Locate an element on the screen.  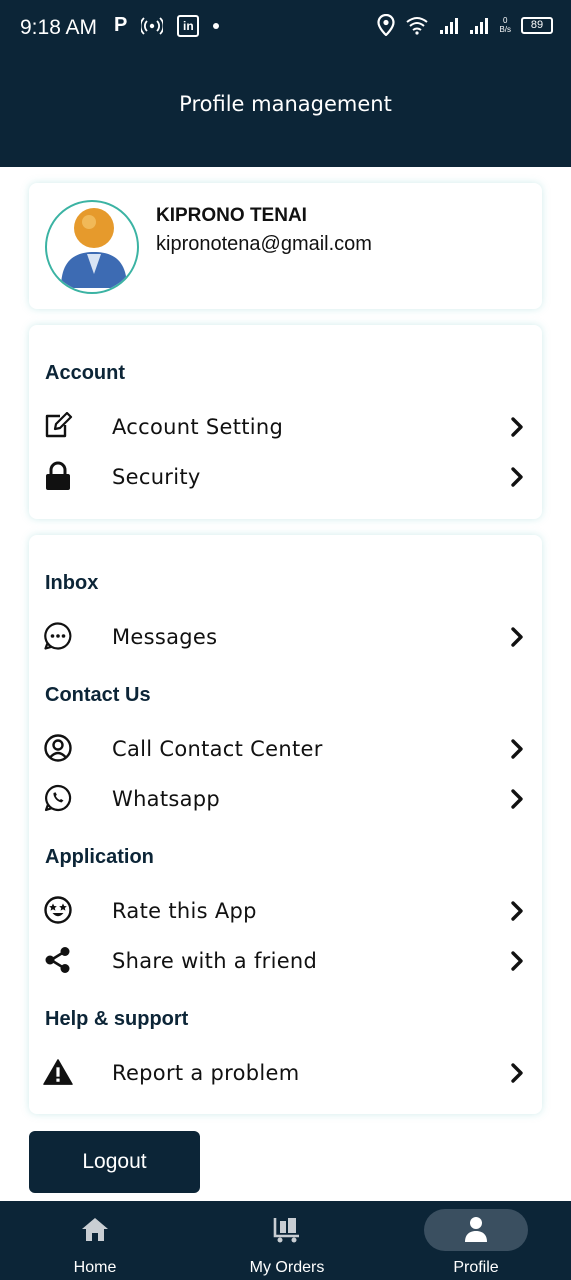
account-setting-row: Account Setting is located at coordinates (285, 427).